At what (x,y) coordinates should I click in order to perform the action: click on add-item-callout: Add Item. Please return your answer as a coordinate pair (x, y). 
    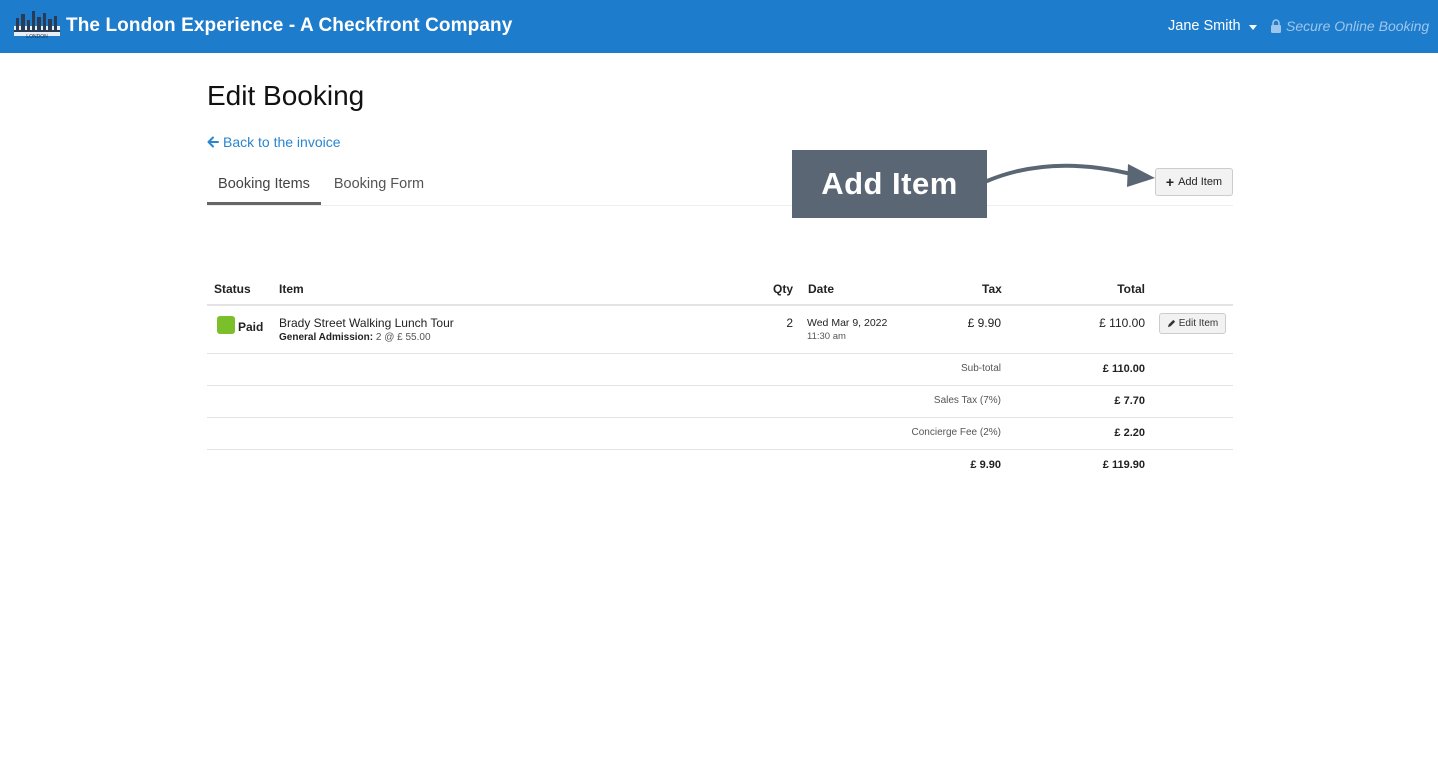
    Looking at the image, I should click on (889, 184).